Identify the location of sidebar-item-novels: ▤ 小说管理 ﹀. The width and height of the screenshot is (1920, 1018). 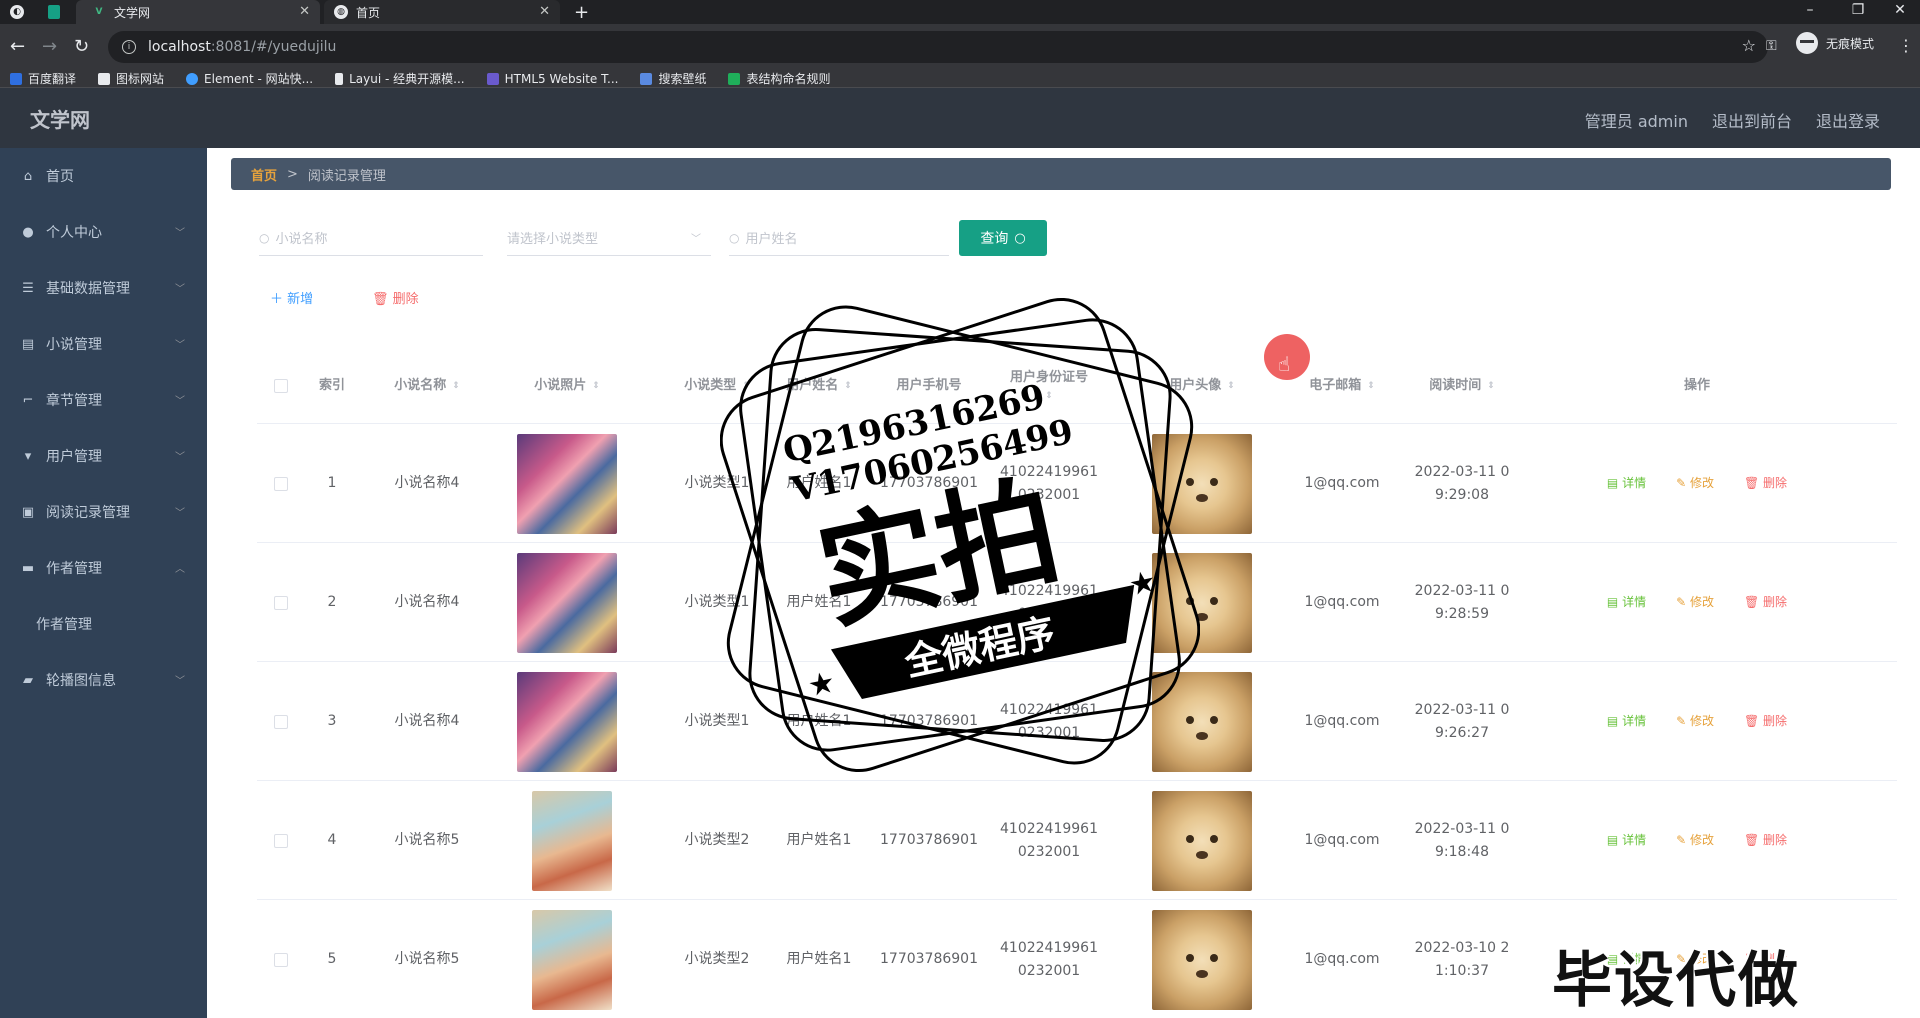
(103, 344).